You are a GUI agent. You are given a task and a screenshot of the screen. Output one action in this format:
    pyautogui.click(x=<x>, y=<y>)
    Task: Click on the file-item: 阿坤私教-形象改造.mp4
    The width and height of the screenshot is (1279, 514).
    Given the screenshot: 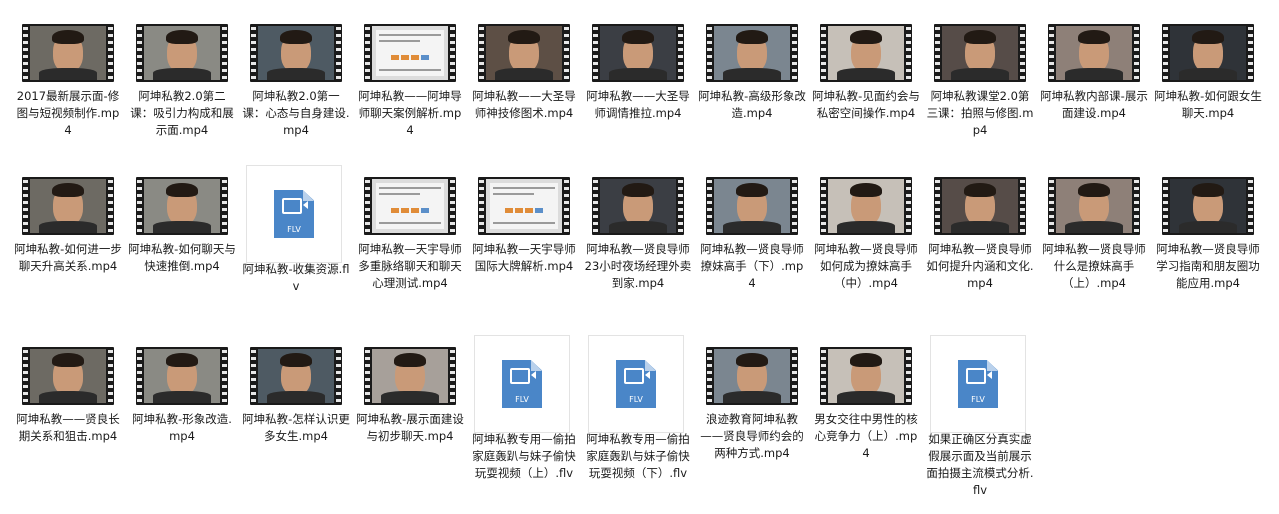 What is the action you would take?
    pyautogui.click(x=182, y=420)
    